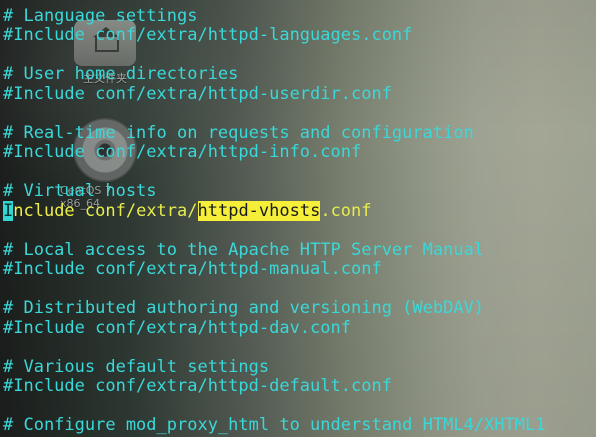 This screenshot has width=596, height=437. I want to click on active-config-line: Include conf/extra/httpd-vhosts.conf, so click(187, 211).